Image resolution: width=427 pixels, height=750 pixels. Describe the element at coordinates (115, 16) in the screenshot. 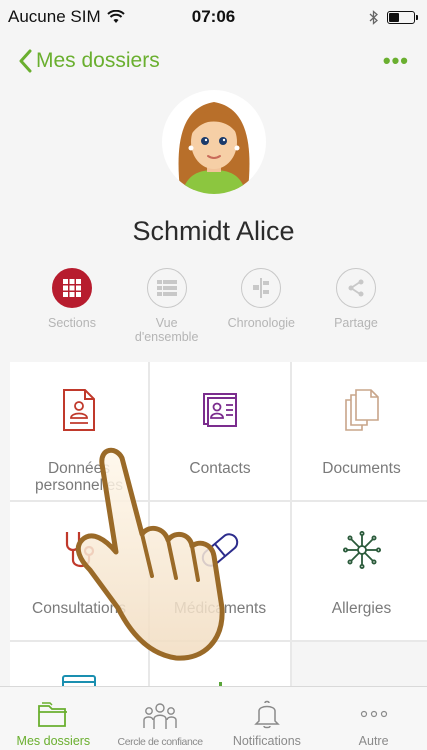

I see `wifi-icon` at that location.